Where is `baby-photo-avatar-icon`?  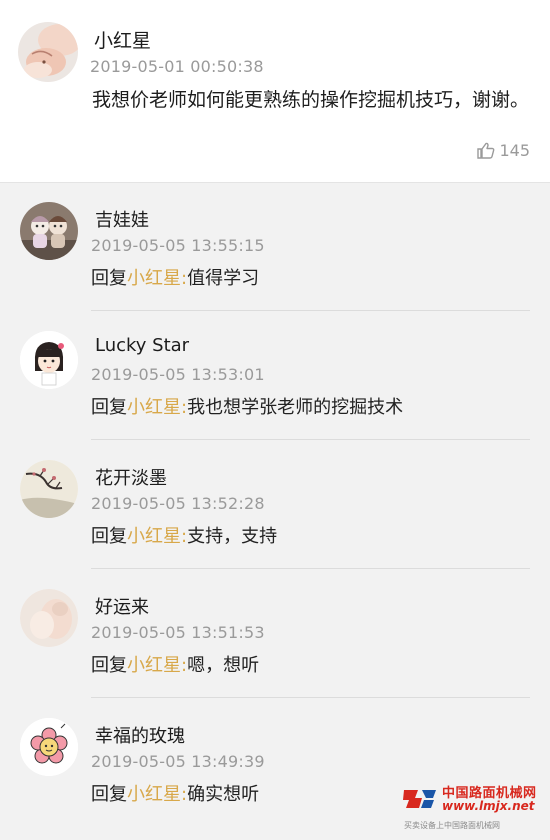 baby-photo-avatar-icon is located at coordinates (48, 52).